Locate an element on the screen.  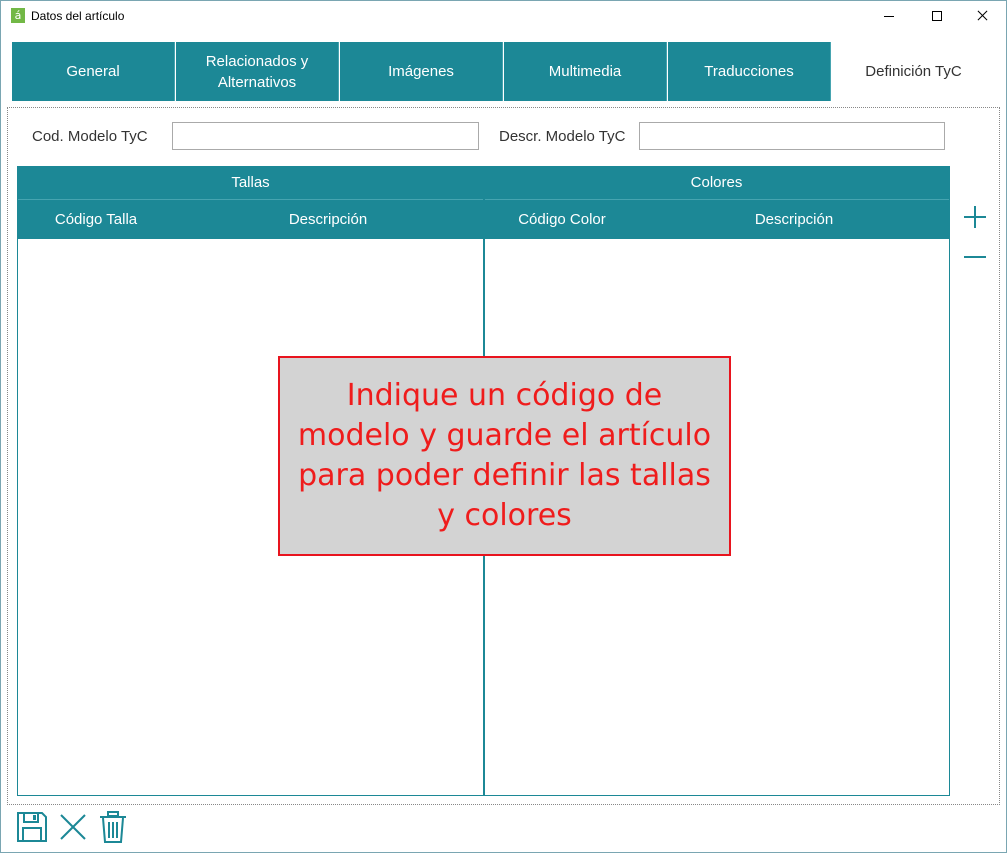
color-code-column-header: Código Color is located at coordinates (562, 219).